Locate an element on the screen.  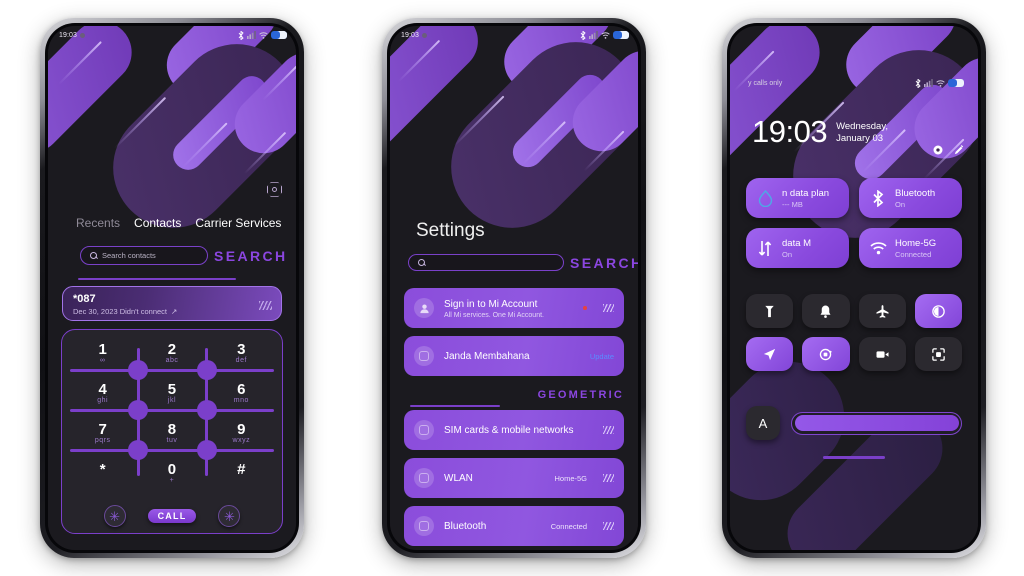
key-letters: tuv is located at coordinates (172, 440).